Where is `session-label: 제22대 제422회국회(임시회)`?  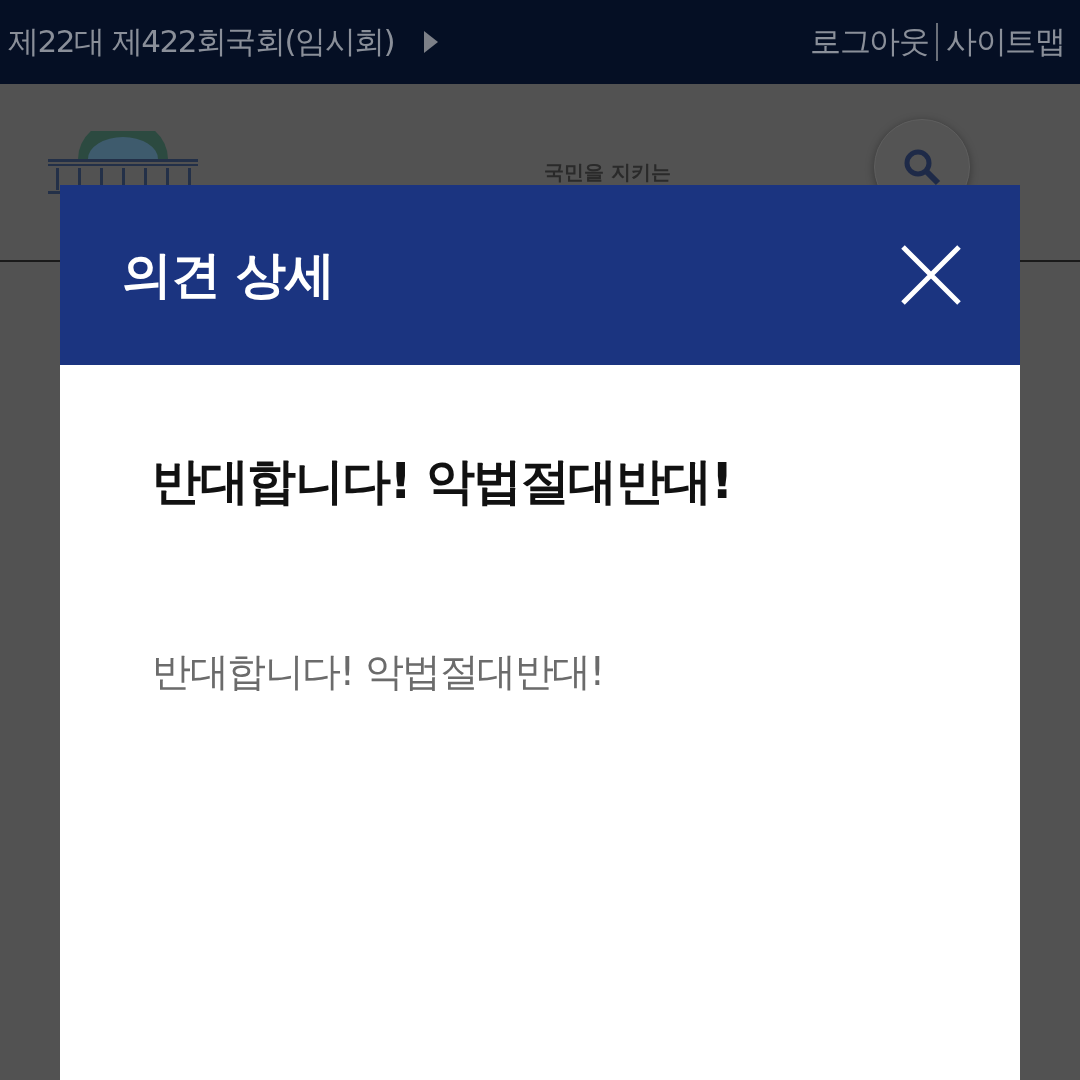
session-label: 제22대 제422회국회(임시회) is located at coordinates (201, 41).